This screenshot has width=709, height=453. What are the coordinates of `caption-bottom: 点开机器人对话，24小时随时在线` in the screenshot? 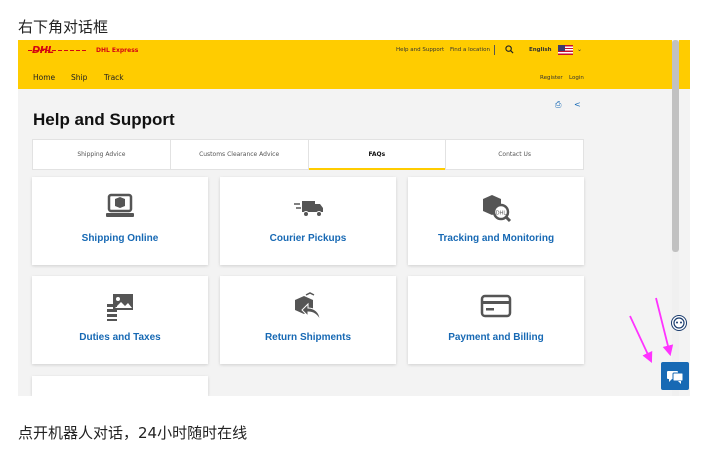 It's located at (133, 433).